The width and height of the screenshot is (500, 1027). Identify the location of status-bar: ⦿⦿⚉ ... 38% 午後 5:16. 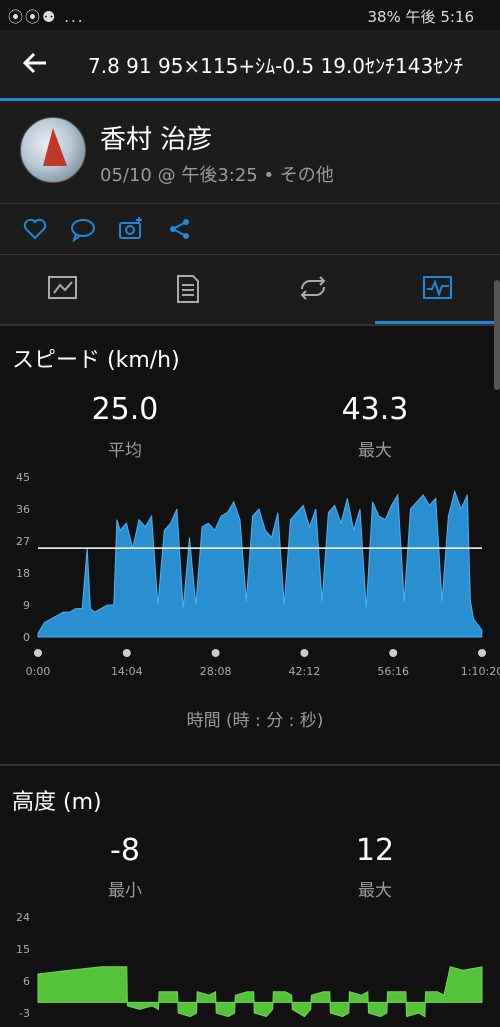
(250, 15).